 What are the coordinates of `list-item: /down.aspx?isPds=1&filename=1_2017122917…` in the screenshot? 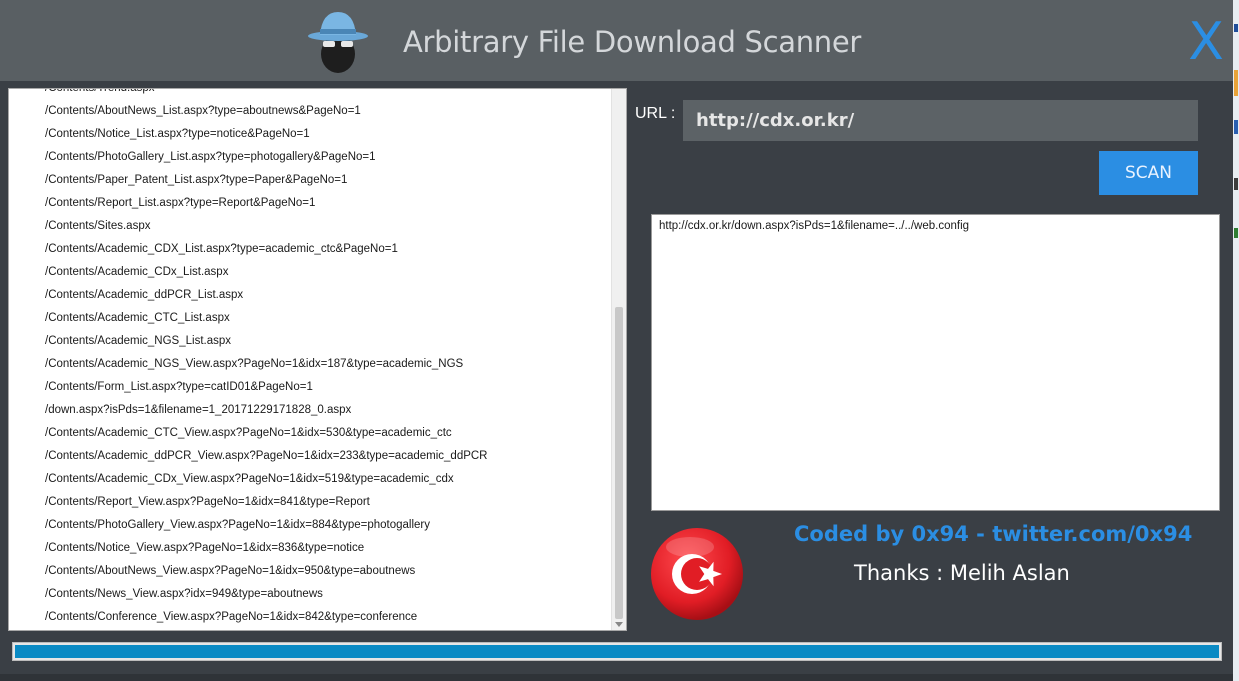 It's located at (309, 410).